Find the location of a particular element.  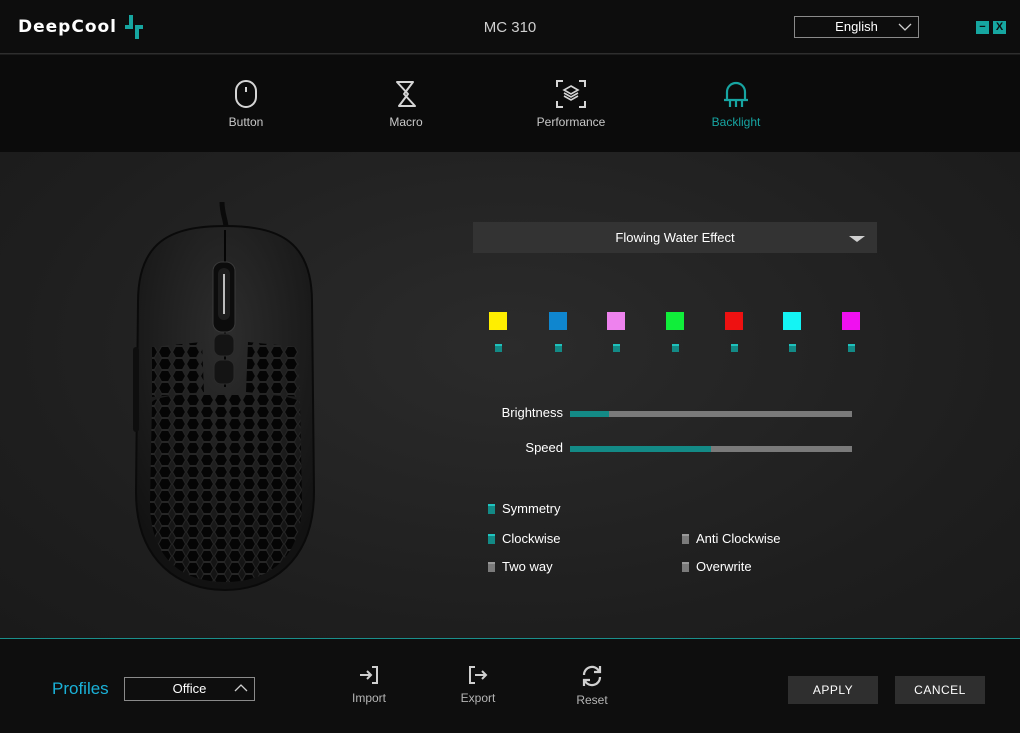

backlight-icon is located at coordinates (736, 94).